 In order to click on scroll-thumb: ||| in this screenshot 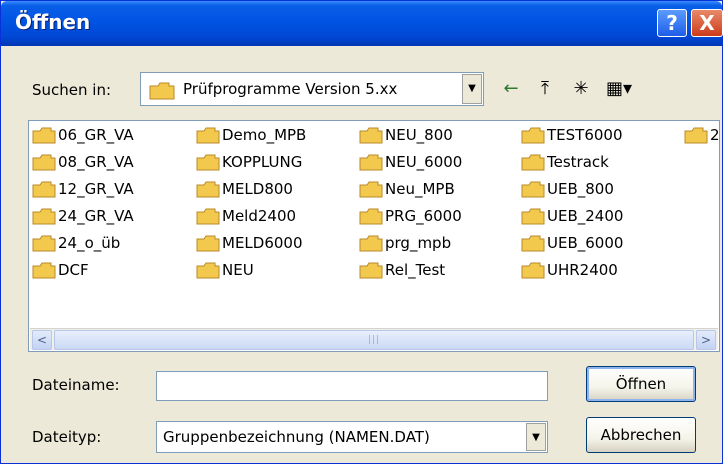, I will do `click(374, 340)`.